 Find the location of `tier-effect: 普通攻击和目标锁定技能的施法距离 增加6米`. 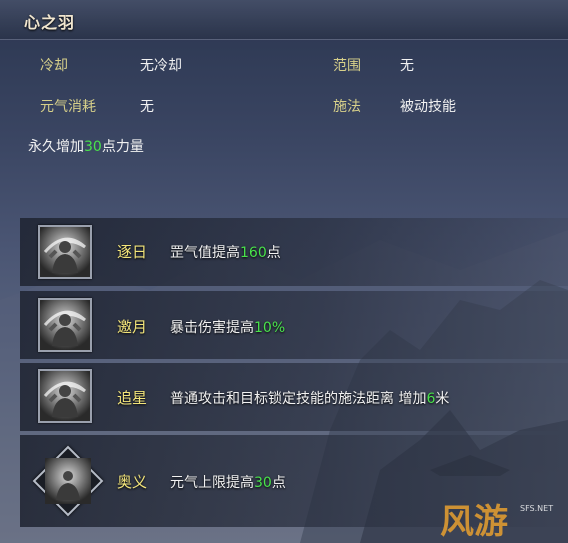

tier-effect: 普通攻击和目标锁定技能的施法距离 增加6米 is located at coordinates (309, 398).